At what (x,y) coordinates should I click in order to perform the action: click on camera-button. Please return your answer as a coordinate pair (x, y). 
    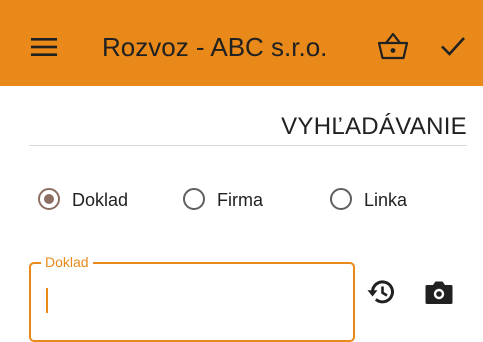
    Looking at the image, I should click on (439, 292).